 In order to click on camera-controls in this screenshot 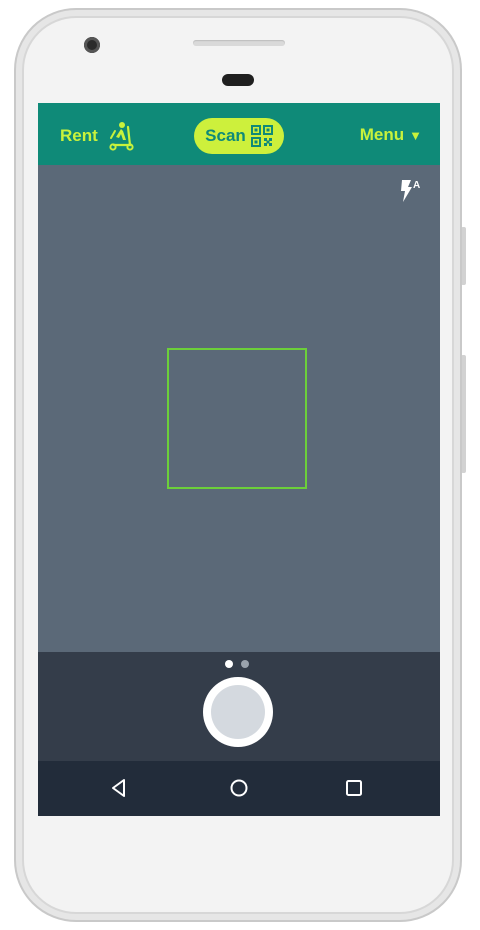, I will do `click(239, 706)`.